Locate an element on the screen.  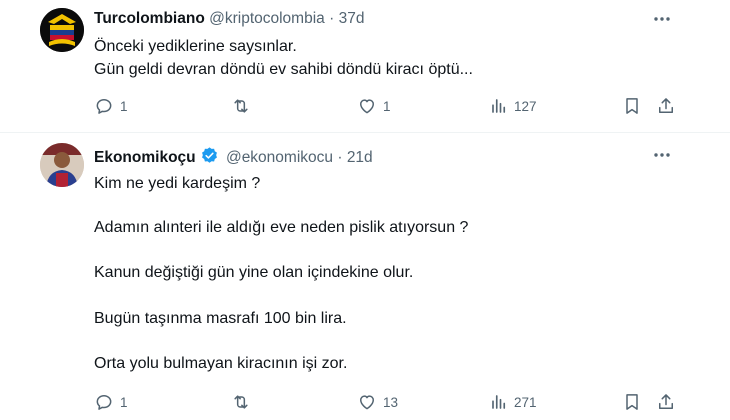
views-button: 271 is located at coordinates (513, 402).